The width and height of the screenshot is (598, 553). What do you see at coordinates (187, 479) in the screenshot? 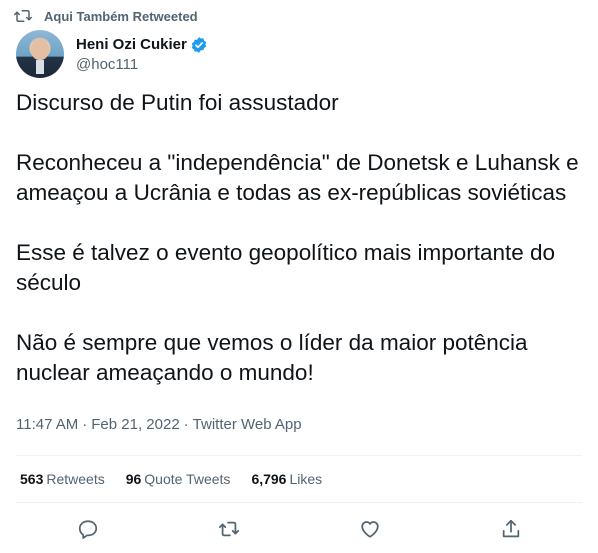
I see `quote-tweets-label: Quote Tweets` at bounding box center [187, 479].